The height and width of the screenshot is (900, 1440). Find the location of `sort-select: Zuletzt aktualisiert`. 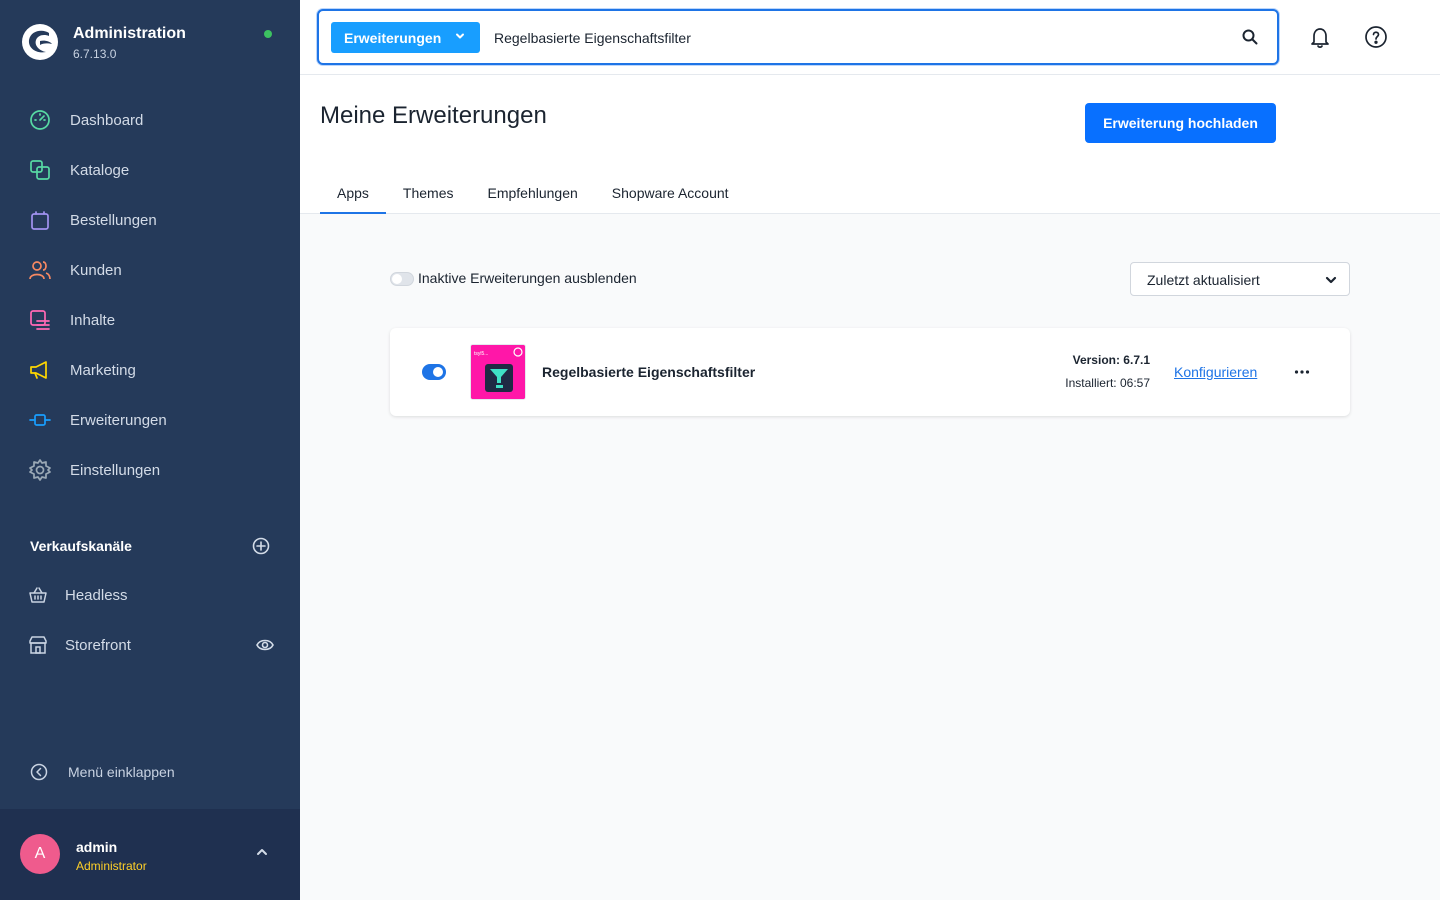

sort-select: Zuletzt aktualisiert is located at coordinates (1240, 279).